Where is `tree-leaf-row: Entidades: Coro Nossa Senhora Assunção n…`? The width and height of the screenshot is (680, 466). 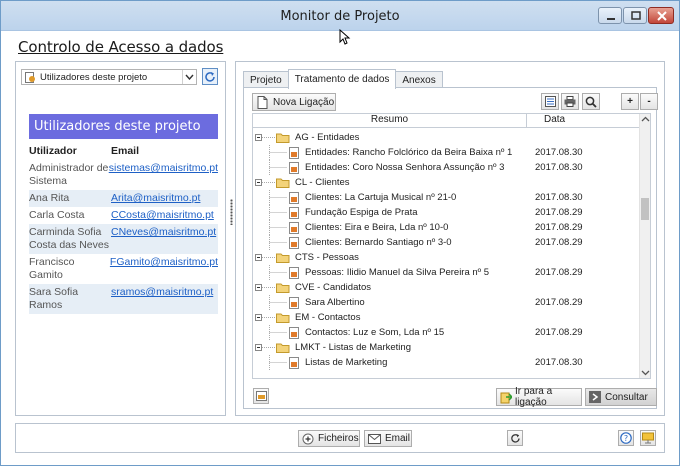
tree-leaf-row: Entidades: Coro Nossa Senhora Assunção n… is located at coordinates (446, 167).